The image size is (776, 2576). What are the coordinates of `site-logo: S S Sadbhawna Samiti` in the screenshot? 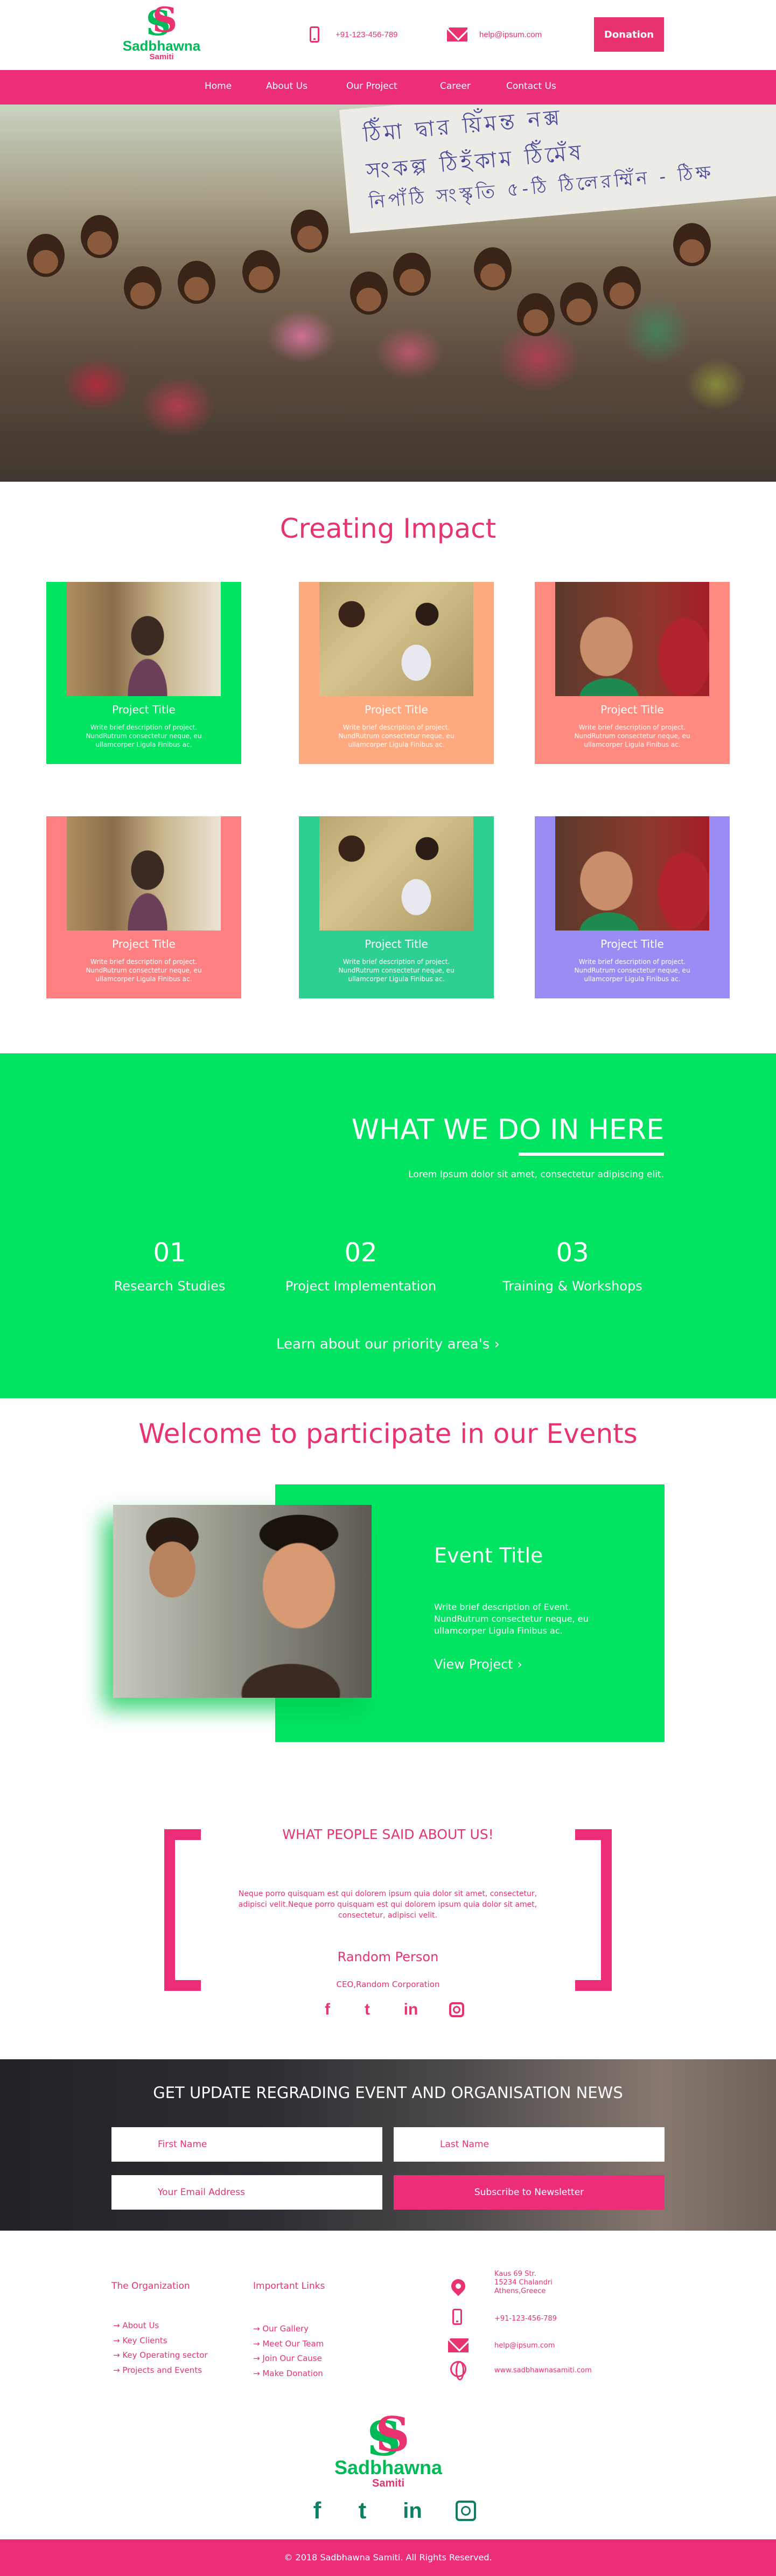 It's located at (161, 33).